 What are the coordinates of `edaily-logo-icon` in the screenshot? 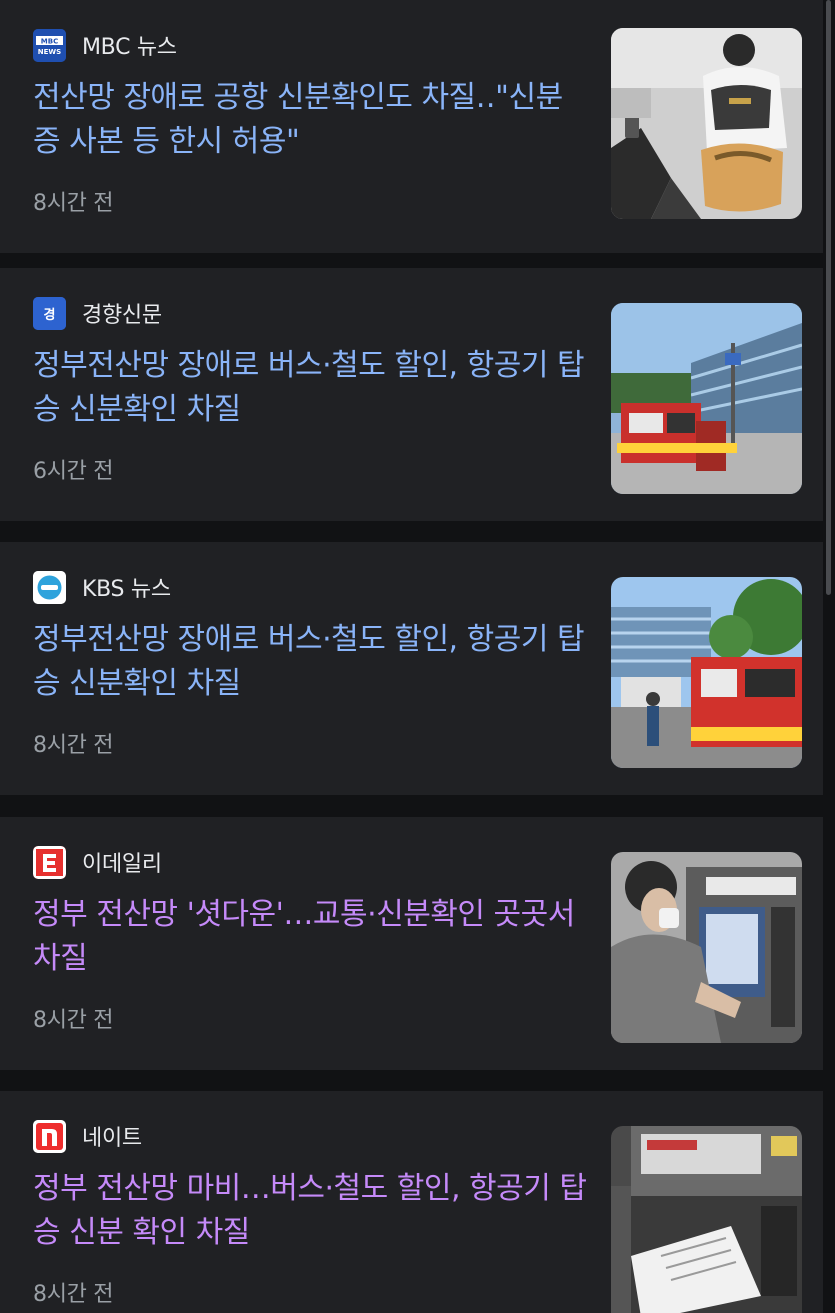 It's located at (49, 862).